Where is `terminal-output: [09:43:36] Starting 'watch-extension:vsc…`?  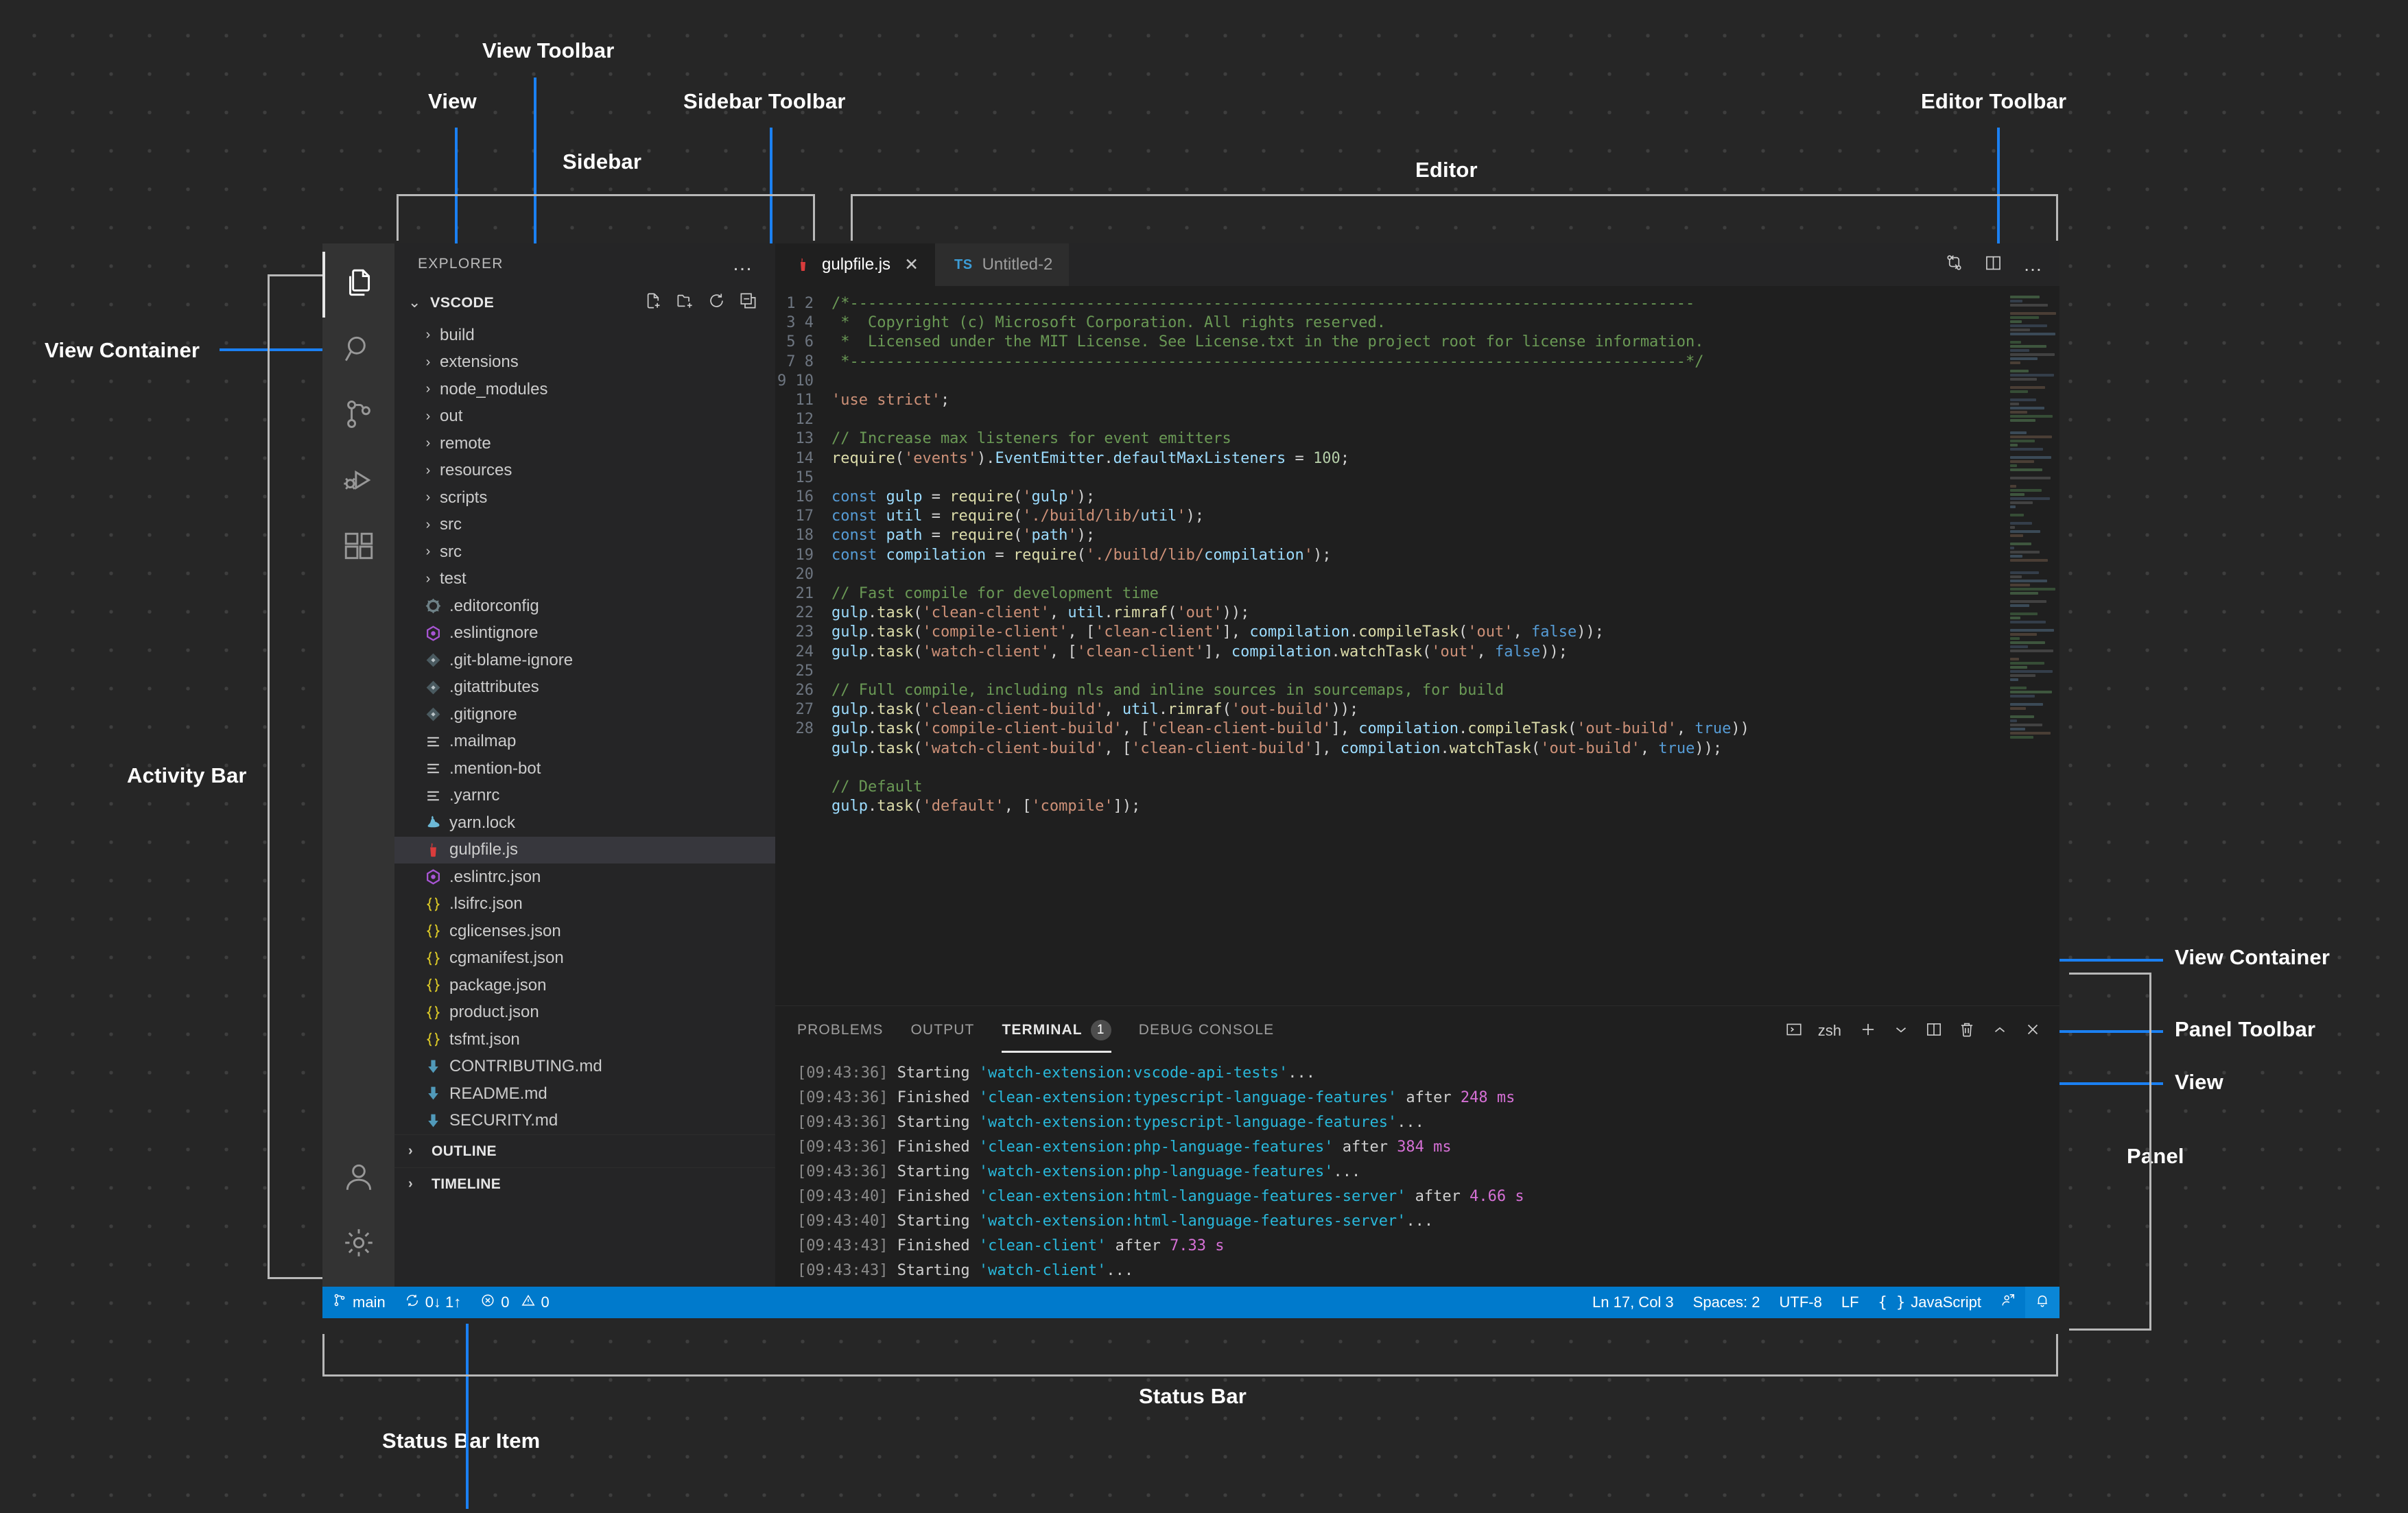 terminal-output: [09:43:36] Starting 'watch-extension:vsc… is located at coordinates (1417, 1171).